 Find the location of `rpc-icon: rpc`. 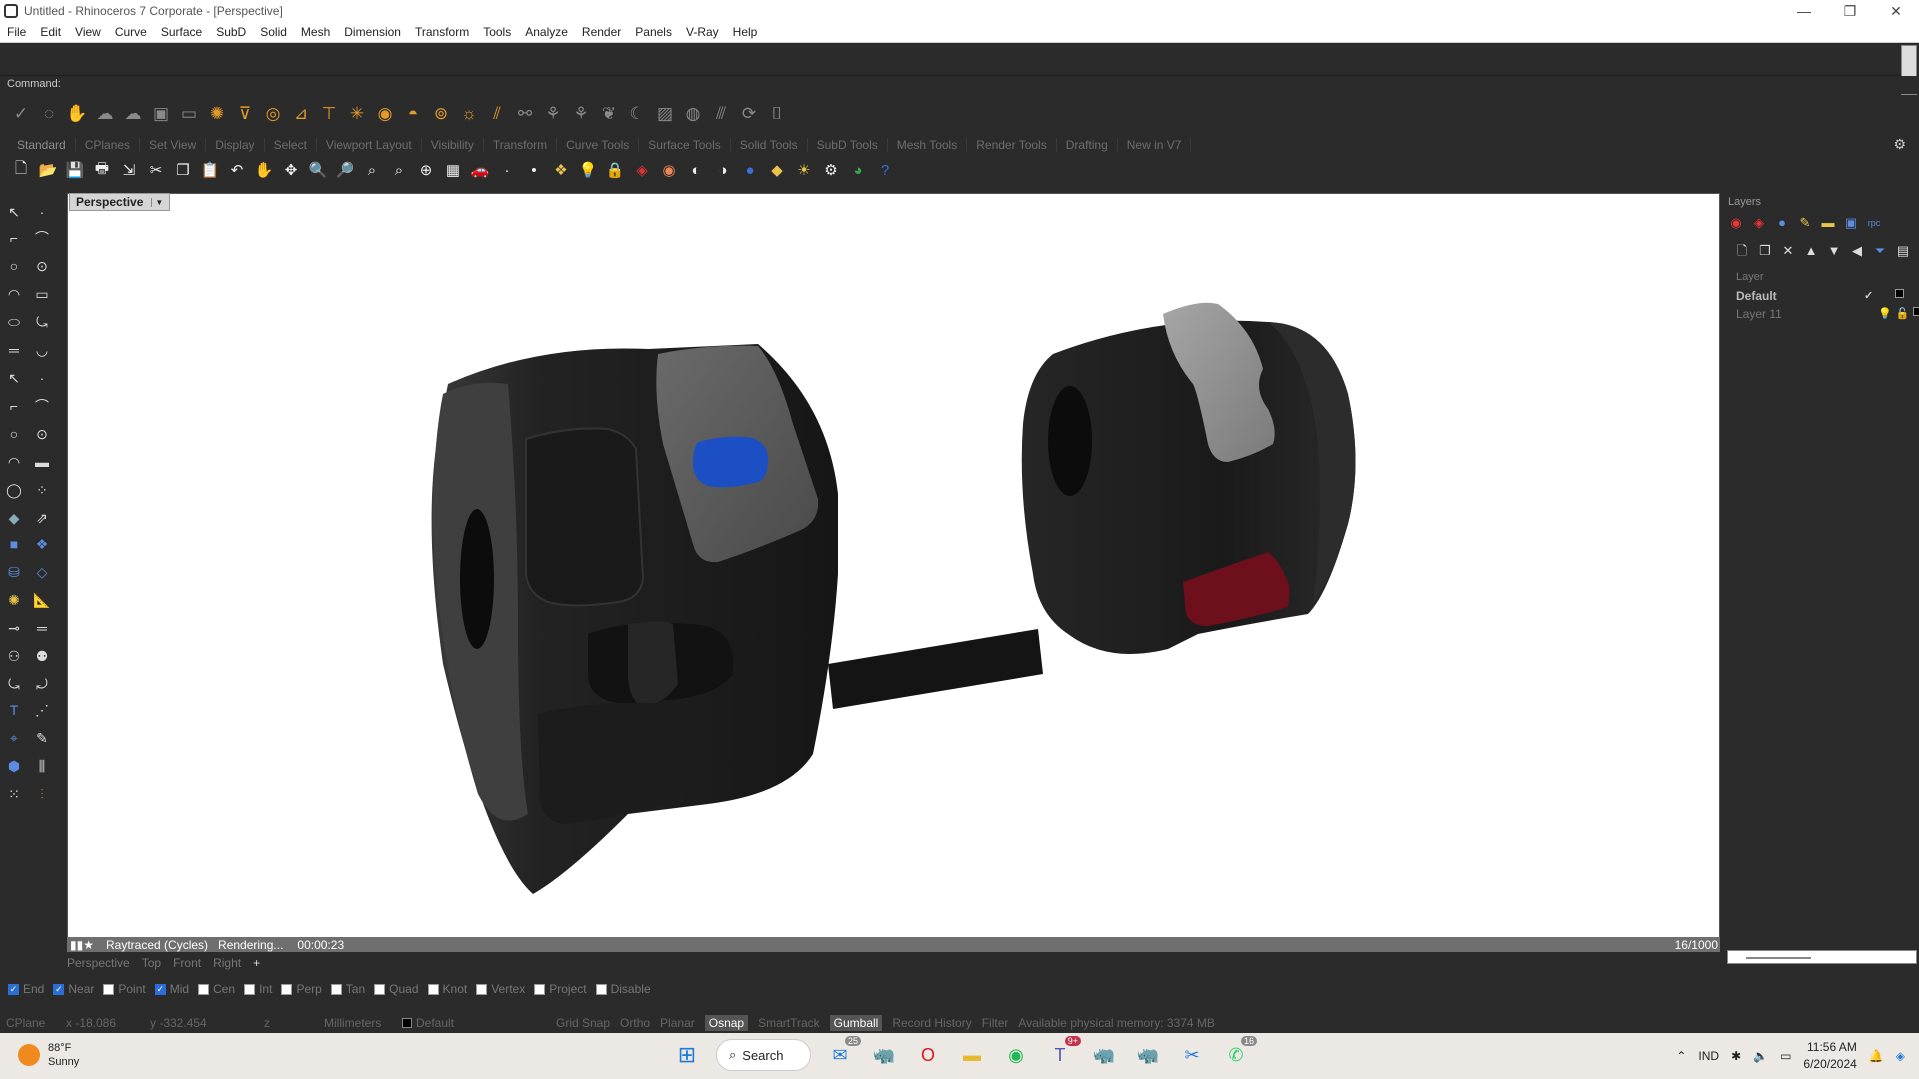

rpc-icon: rpc is located at coordinates (1874, 223).